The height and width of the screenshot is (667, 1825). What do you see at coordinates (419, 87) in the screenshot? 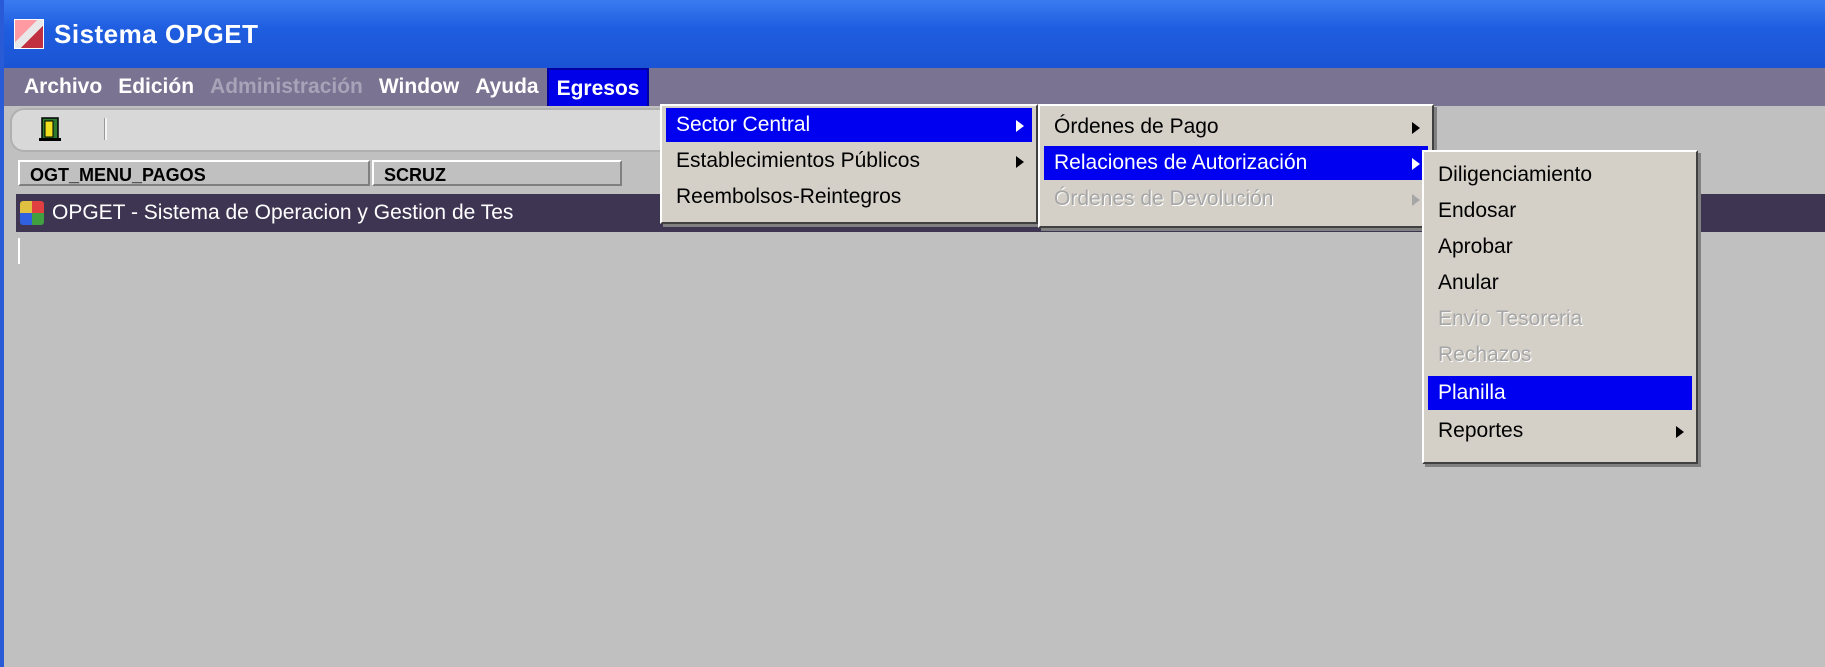
I see `menu-window: Window` at bounding box center [419, 87].